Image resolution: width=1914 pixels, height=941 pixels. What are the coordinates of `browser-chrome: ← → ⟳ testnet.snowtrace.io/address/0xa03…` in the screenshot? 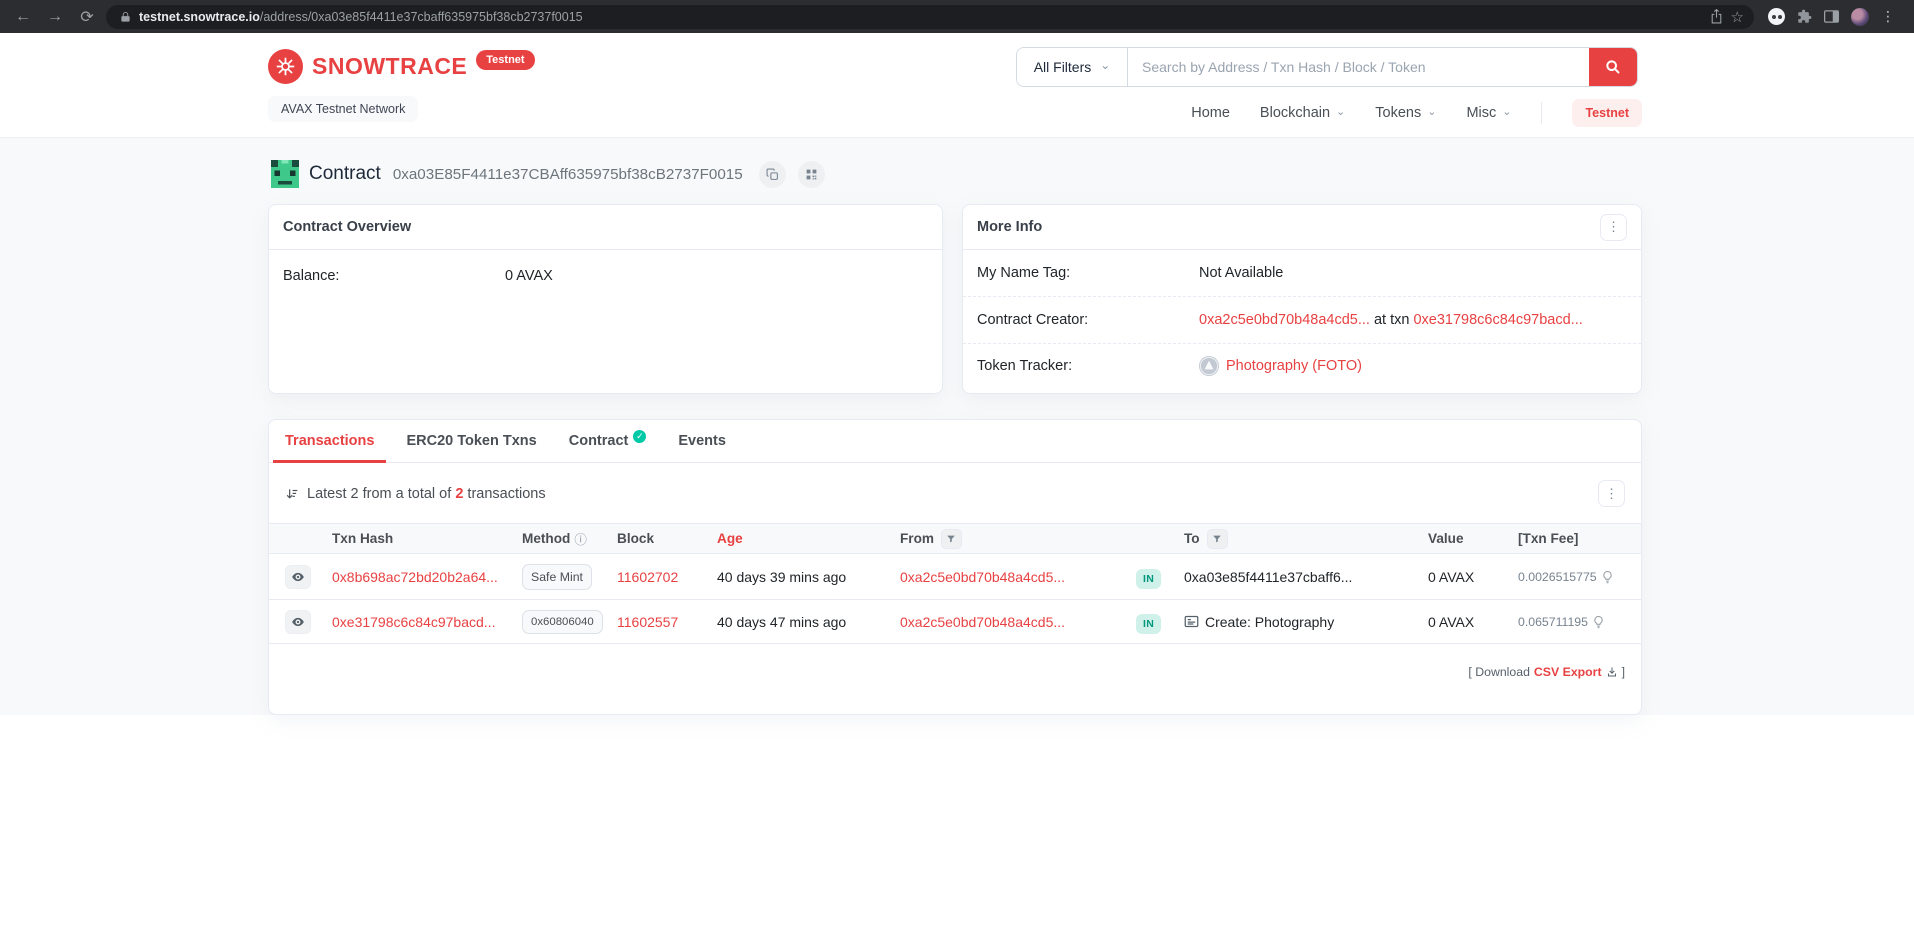 It's located at (957, 16).